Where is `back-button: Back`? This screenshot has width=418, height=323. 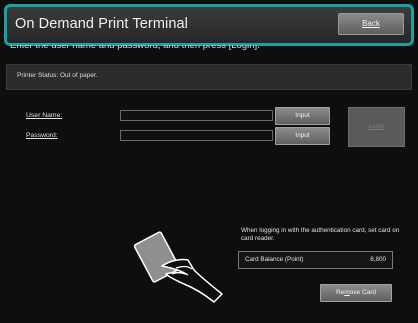 back-button: Back is located at coordinates (371, 24).